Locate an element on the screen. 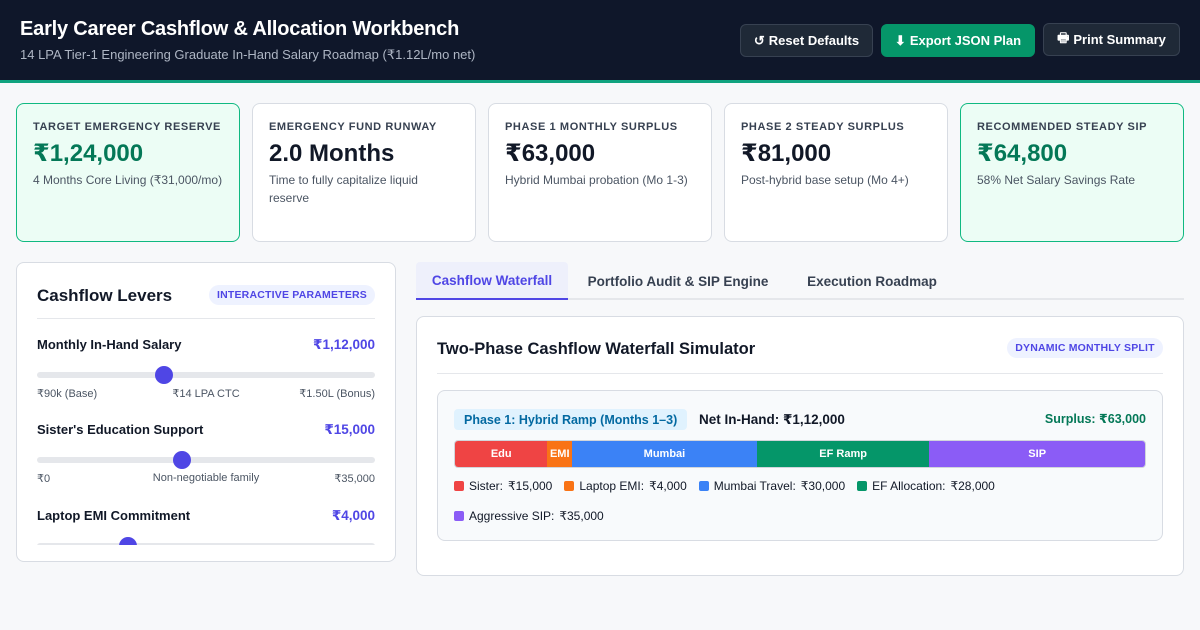 Image resolution: width=1200 pixels, height=630 pixels. legend-amount: ₹15,000 is located at coordinates (530, 486).